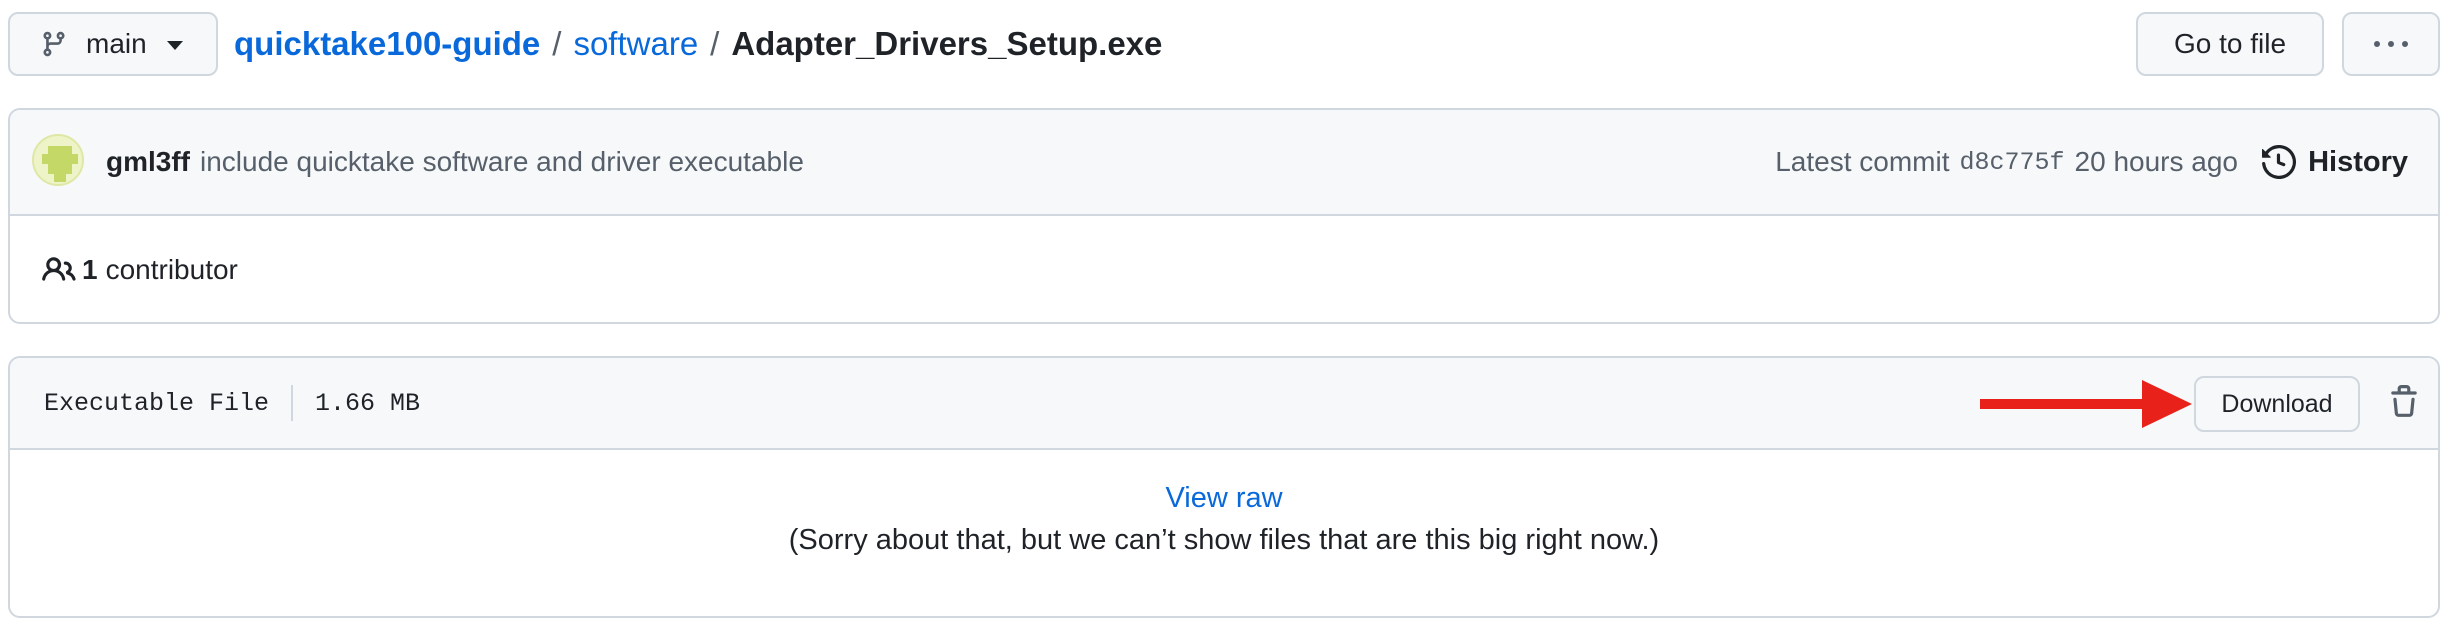  I want to click on view-raw-label: View raw, so click(1223, 498).